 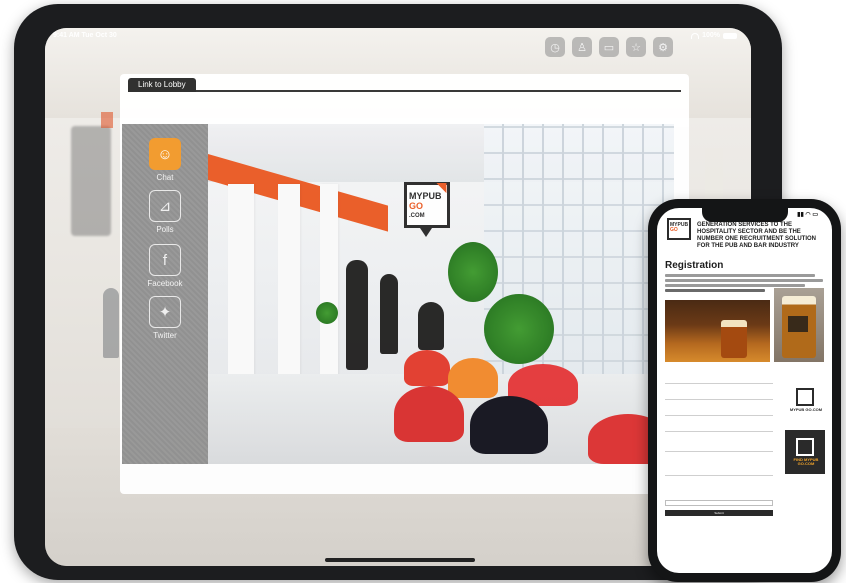 I want to click on sidebar-item-chat: ☺ Chat, so click(x=165, y=160).